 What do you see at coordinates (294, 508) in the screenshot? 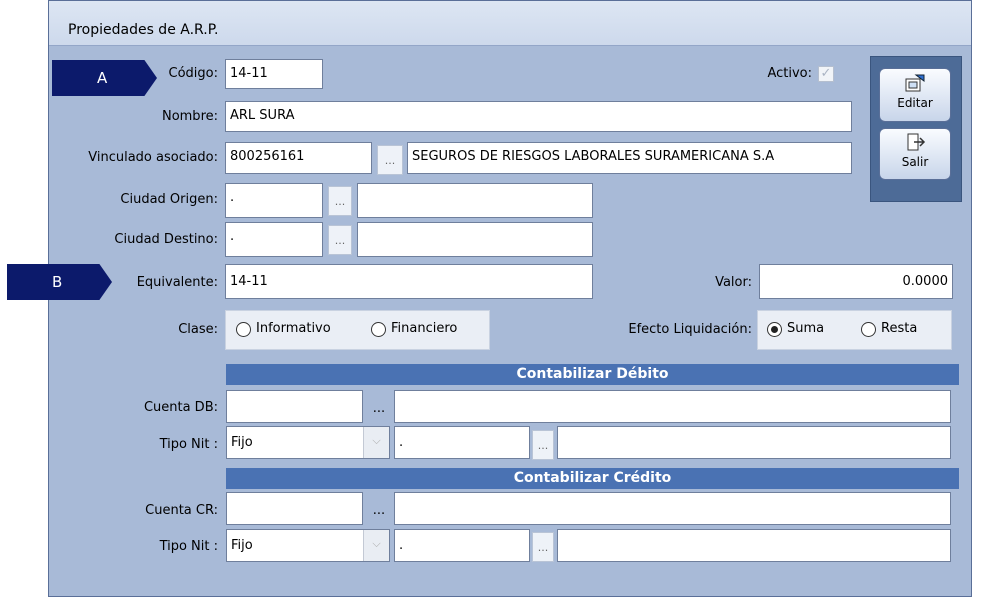
I see `cuenta-cr-input` at bounding box center [294, 508].